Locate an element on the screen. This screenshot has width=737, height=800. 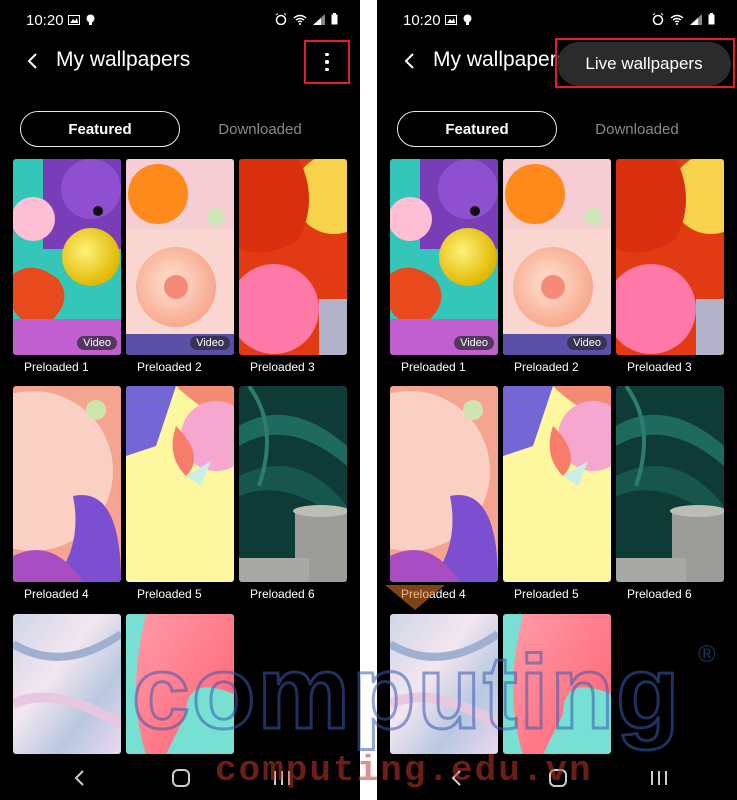
more-options-icon is located at coordinates (327, 62).